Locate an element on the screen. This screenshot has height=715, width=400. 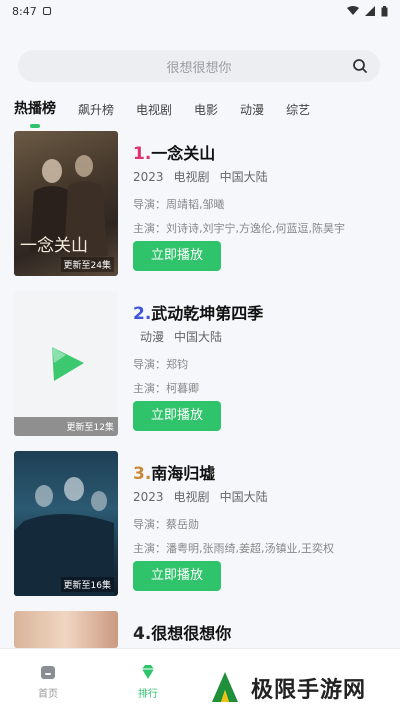
update-badge: 更新至24集 is located at coordinates (87, 264).